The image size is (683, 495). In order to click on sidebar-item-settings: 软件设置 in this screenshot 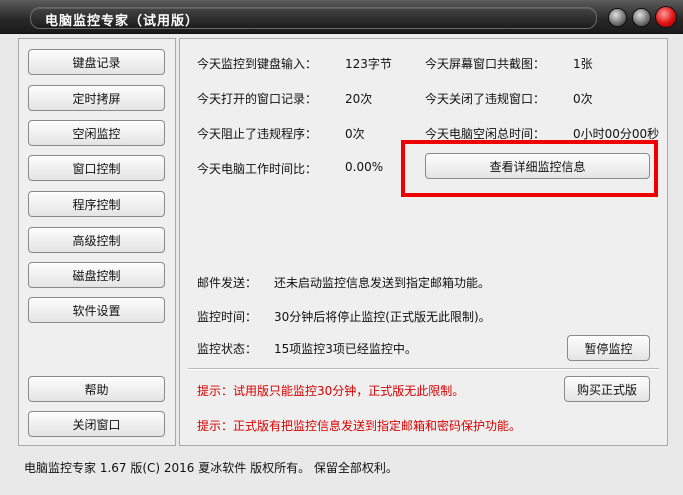, I will do `click(96, 310)`.